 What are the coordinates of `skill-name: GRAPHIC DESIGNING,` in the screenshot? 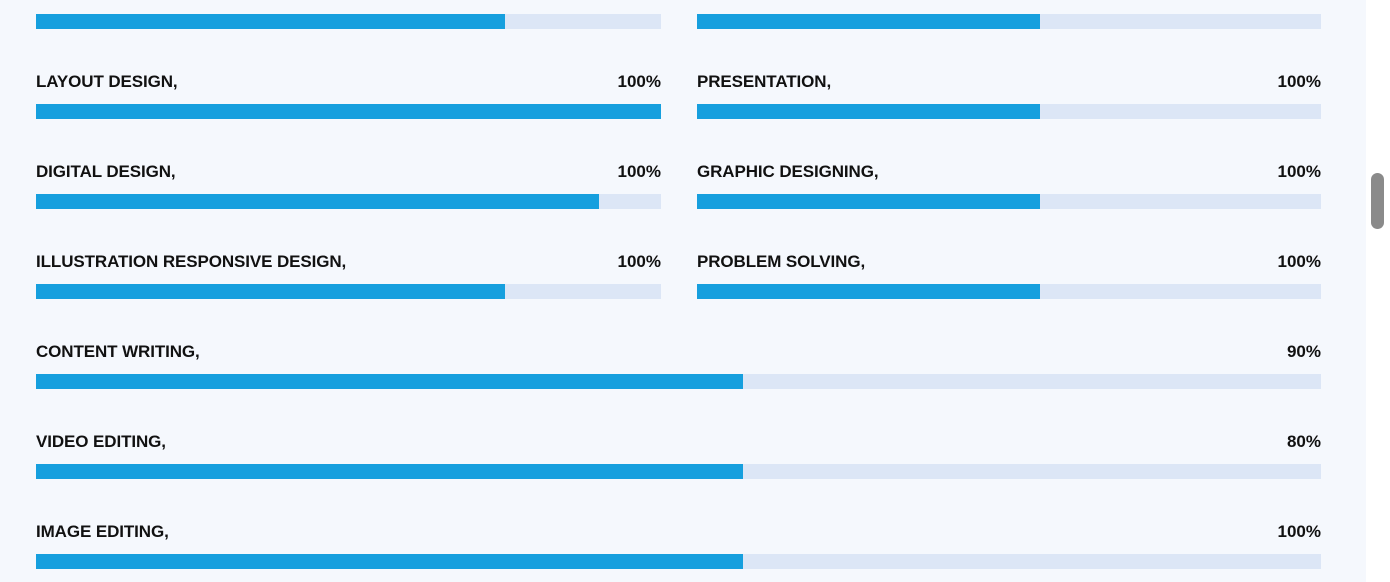 It's located at (788, 171).